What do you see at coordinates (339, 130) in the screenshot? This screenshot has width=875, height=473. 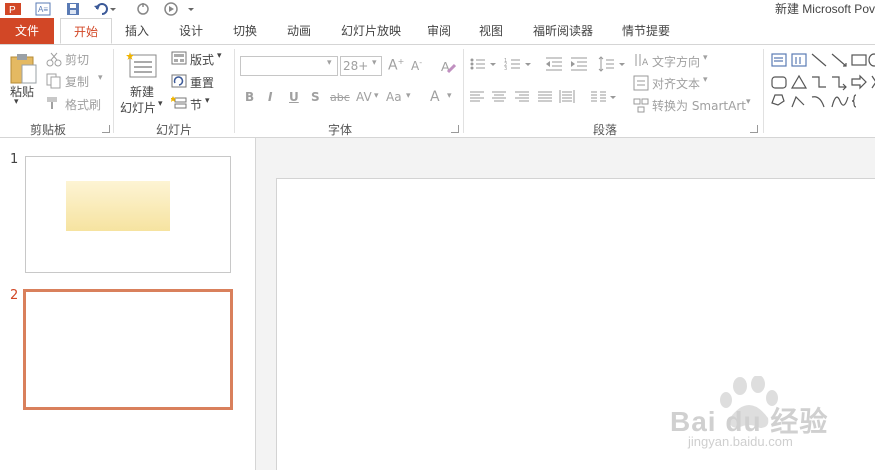 I see `font-group-label: 字体` at bounding box center [339, 130].